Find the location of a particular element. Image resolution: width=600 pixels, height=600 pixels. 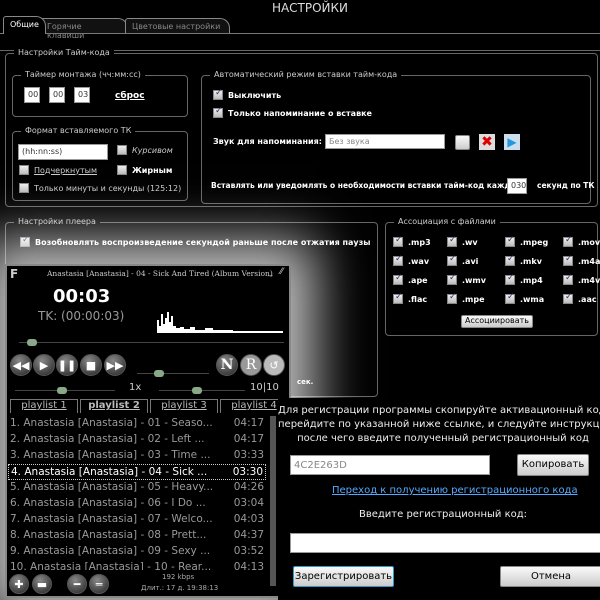

timer-seconds-input: 03 is located at coordinates (82, 95).